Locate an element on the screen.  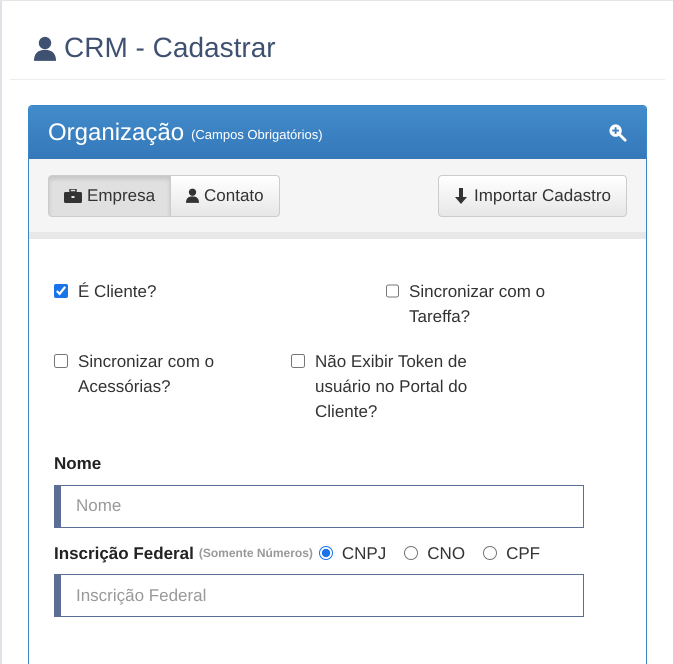
checkbox-label: Não Exibir Token de usuário no Portal do Cliente? is located at coordinates (391, 387).